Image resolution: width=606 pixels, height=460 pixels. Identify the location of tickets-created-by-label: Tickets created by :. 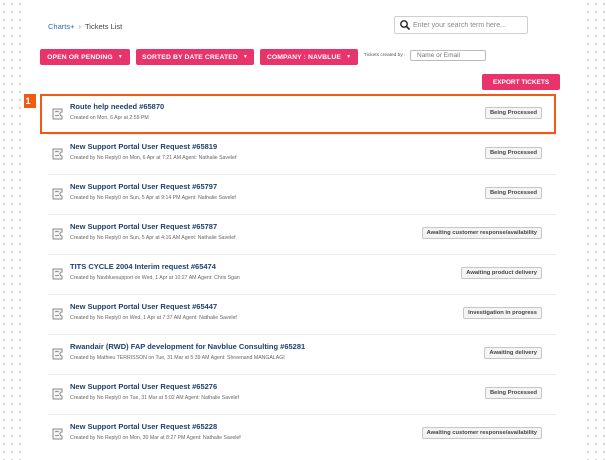
(385, 55).